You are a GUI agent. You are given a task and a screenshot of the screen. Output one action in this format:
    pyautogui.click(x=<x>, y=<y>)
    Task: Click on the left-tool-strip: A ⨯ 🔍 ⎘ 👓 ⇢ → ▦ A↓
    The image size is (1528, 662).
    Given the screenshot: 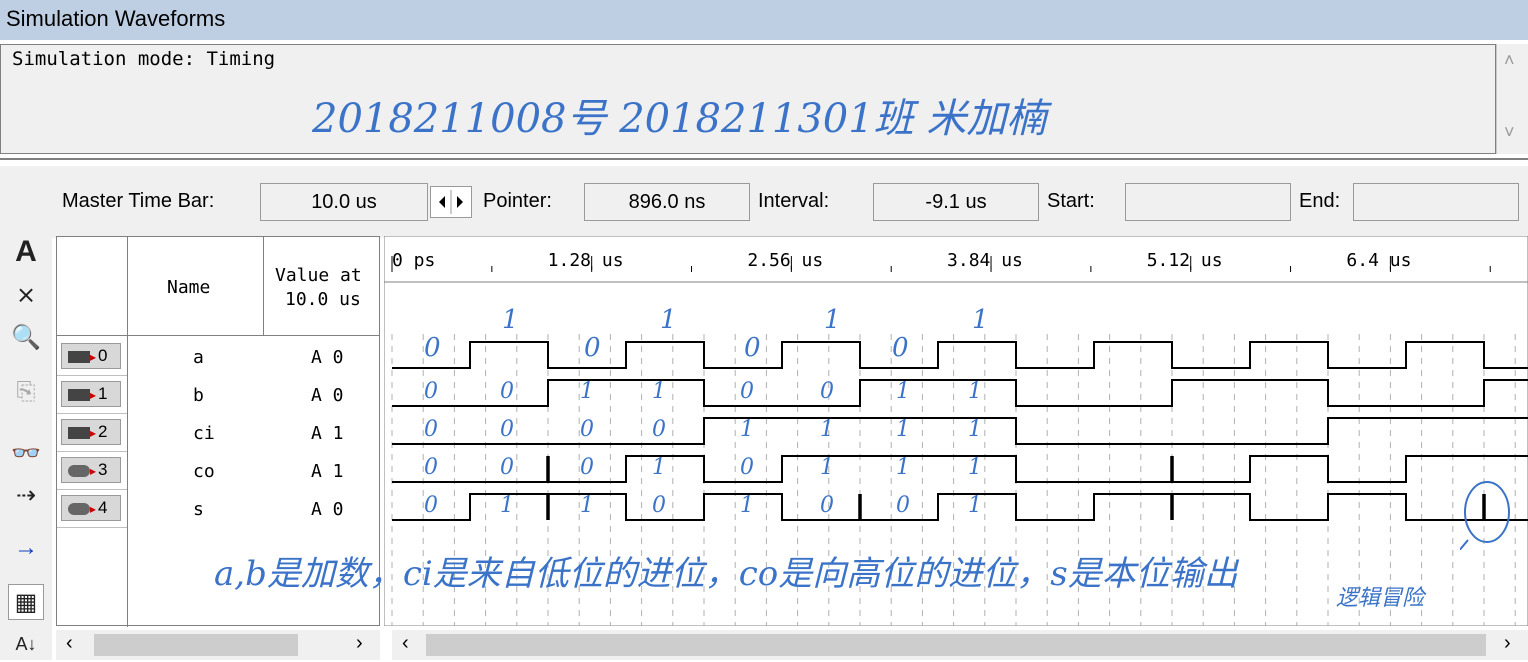 What is the action you would take?
    pyautogui.click(x=26, y=420)
    